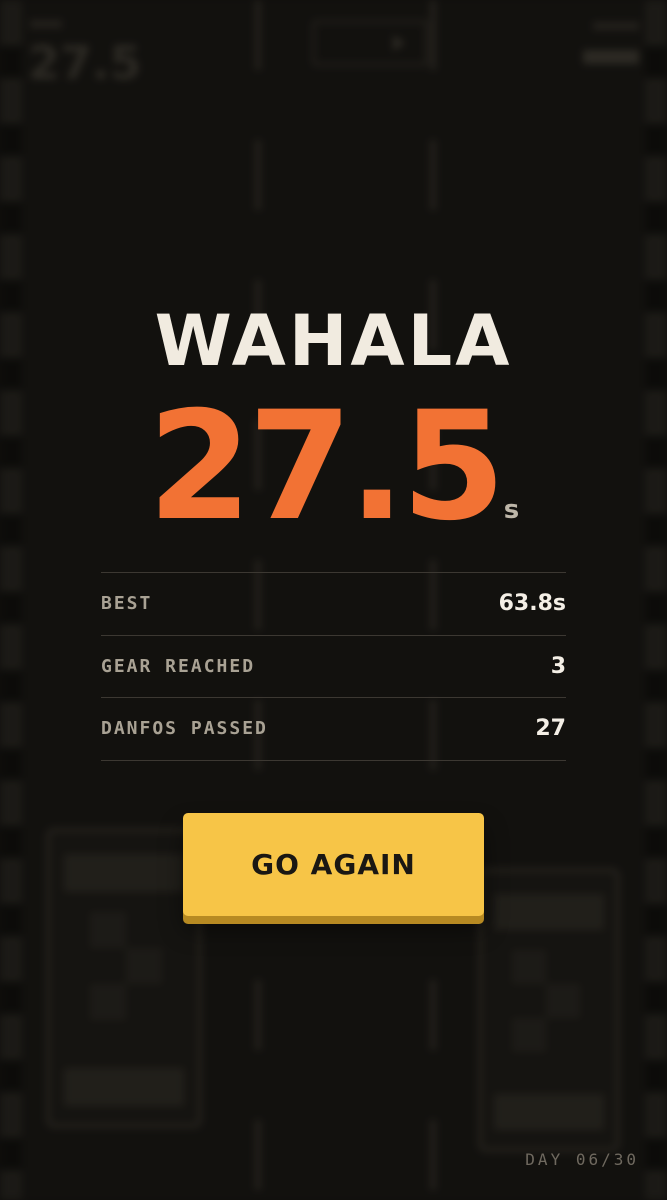 The image size is (667, 1200). What do you see at coordinates (178, 666) in the screenshot?
I see `stat-label: GEAR REACHED` at bounding box center [178, 666].